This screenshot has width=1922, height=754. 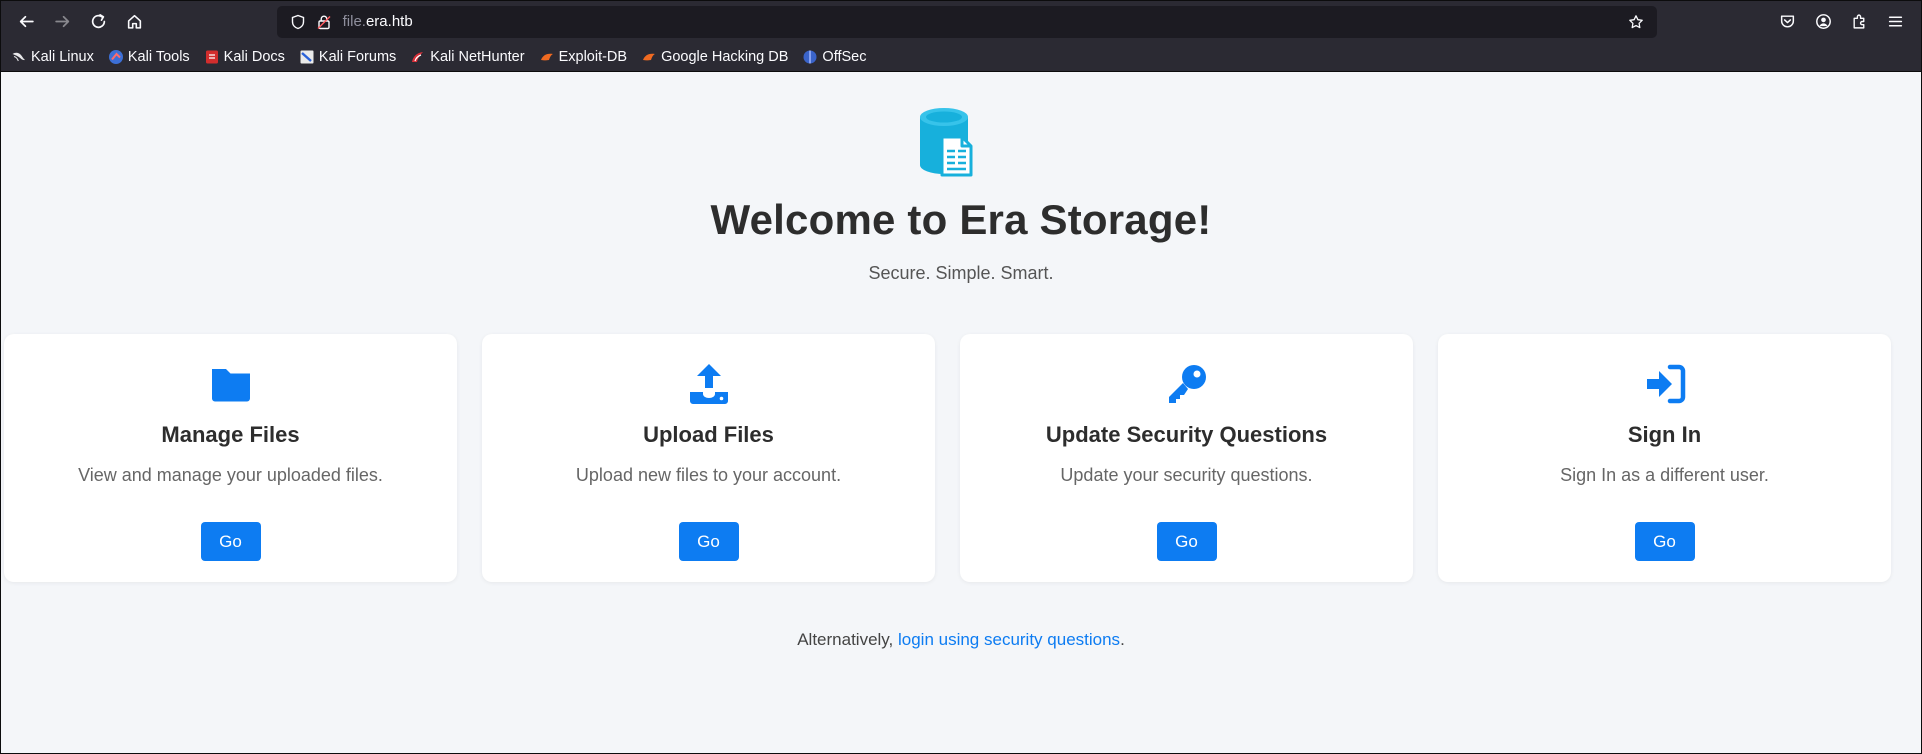 What do you see at coordinates (230, 475) in the screenshot?
I see `card-description: View and manage your uploaded files.` at bounding box center [230, 475].